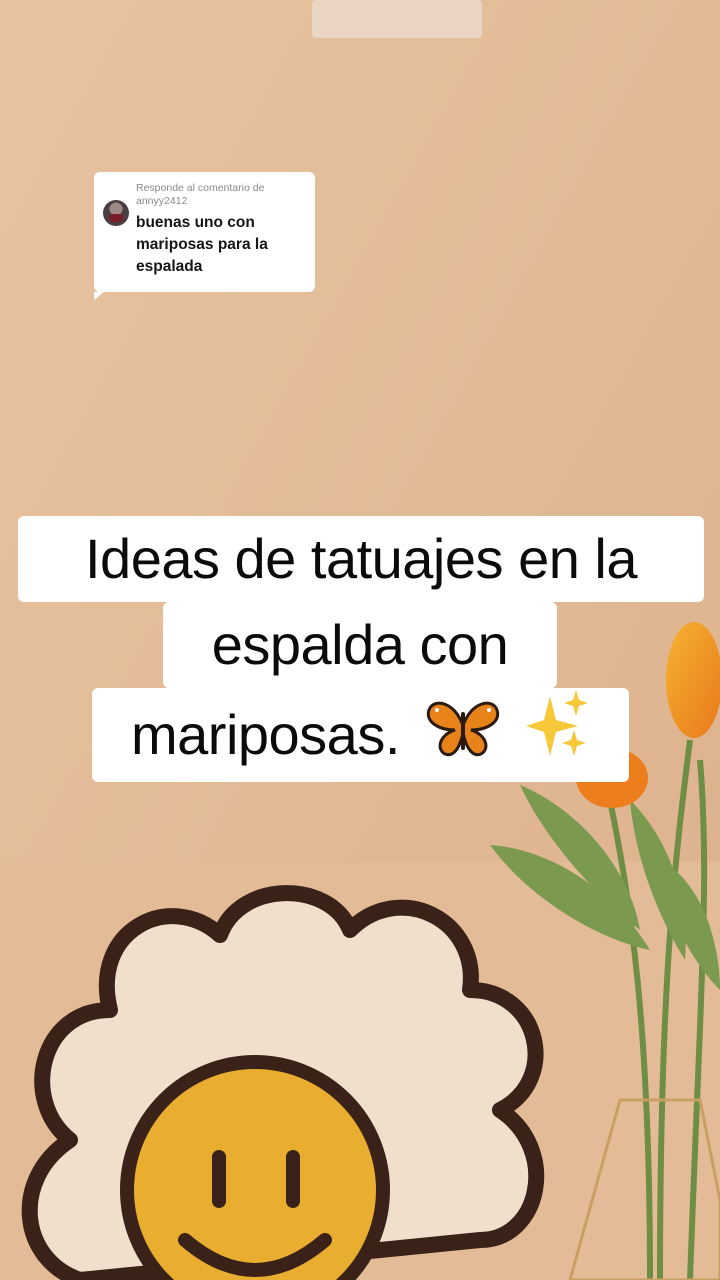 Image resolution: width=720 pixels, height=1280 pixels. I want to click on reply-label: Responde al comentario de annyy2412, so click(200, 194).